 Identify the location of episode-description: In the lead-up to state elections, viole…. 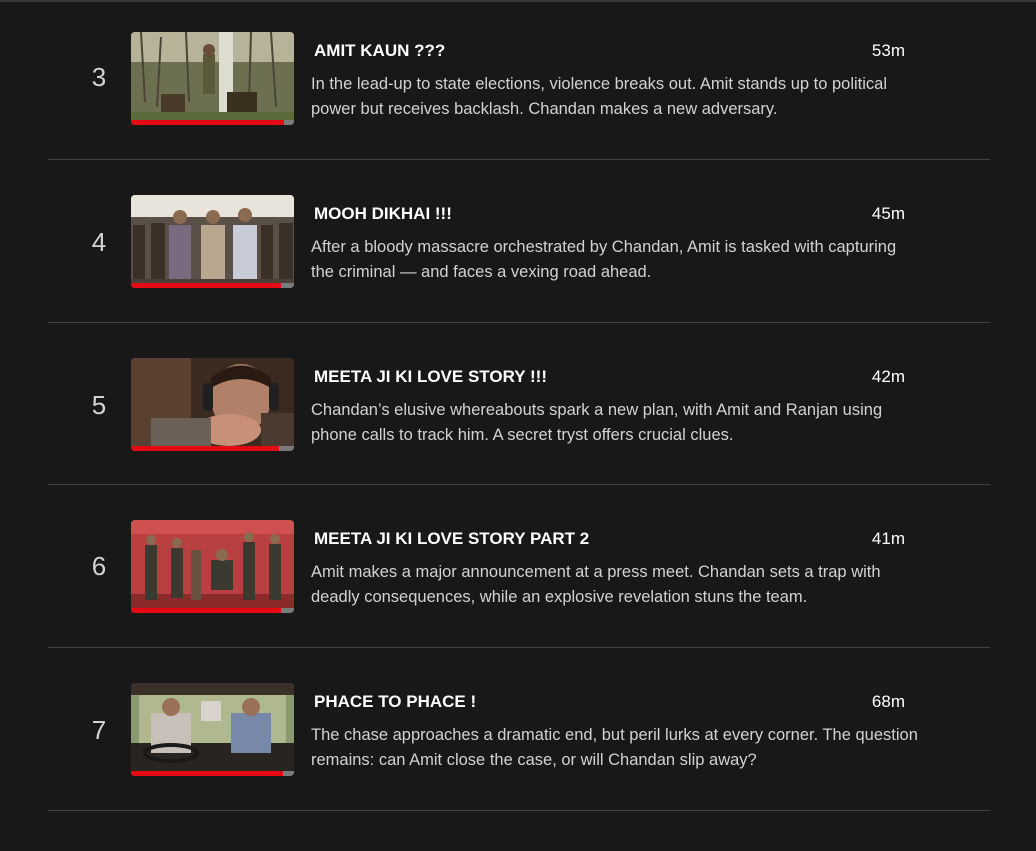
(599, 96).